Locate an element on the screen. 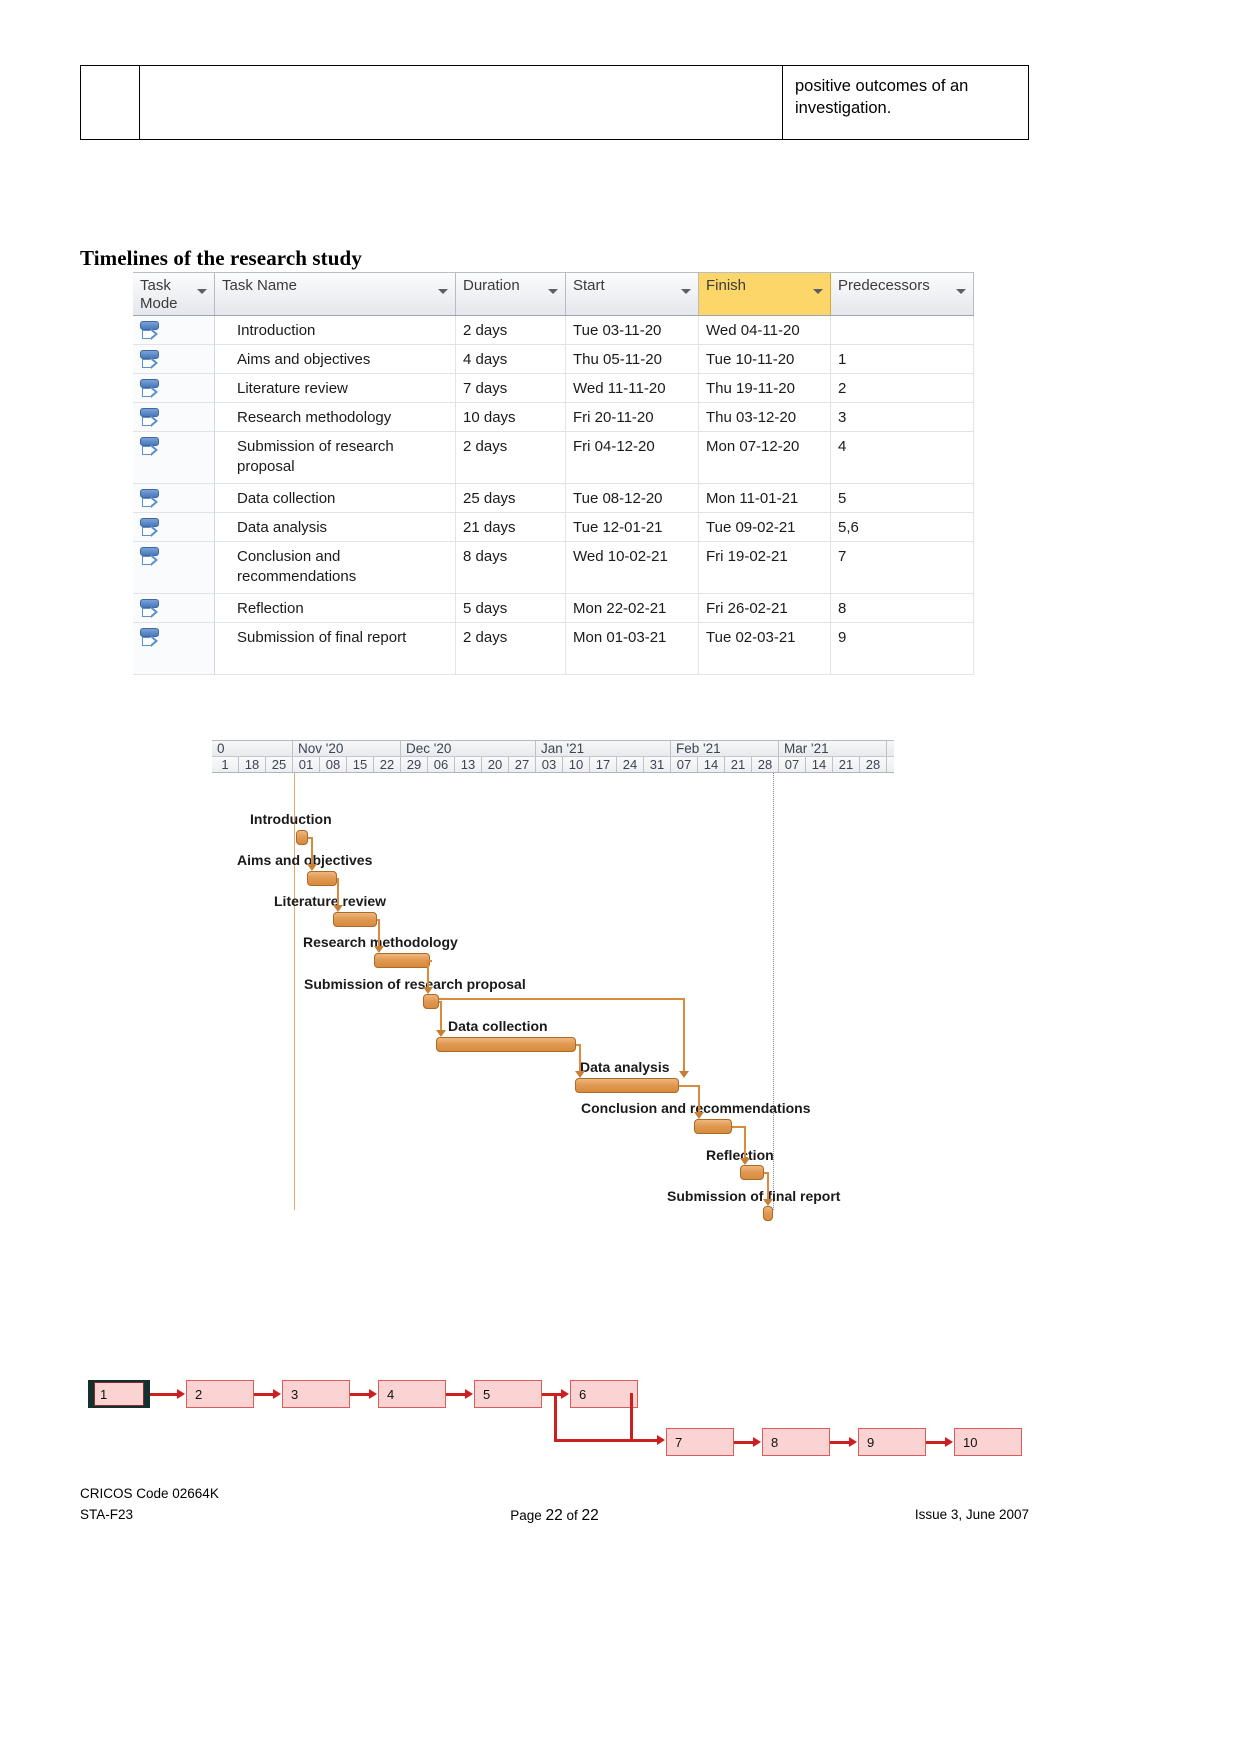 This screenshot has width=1241, height=1754. cell-duration: 4 days is located at coordinates (511, 359).